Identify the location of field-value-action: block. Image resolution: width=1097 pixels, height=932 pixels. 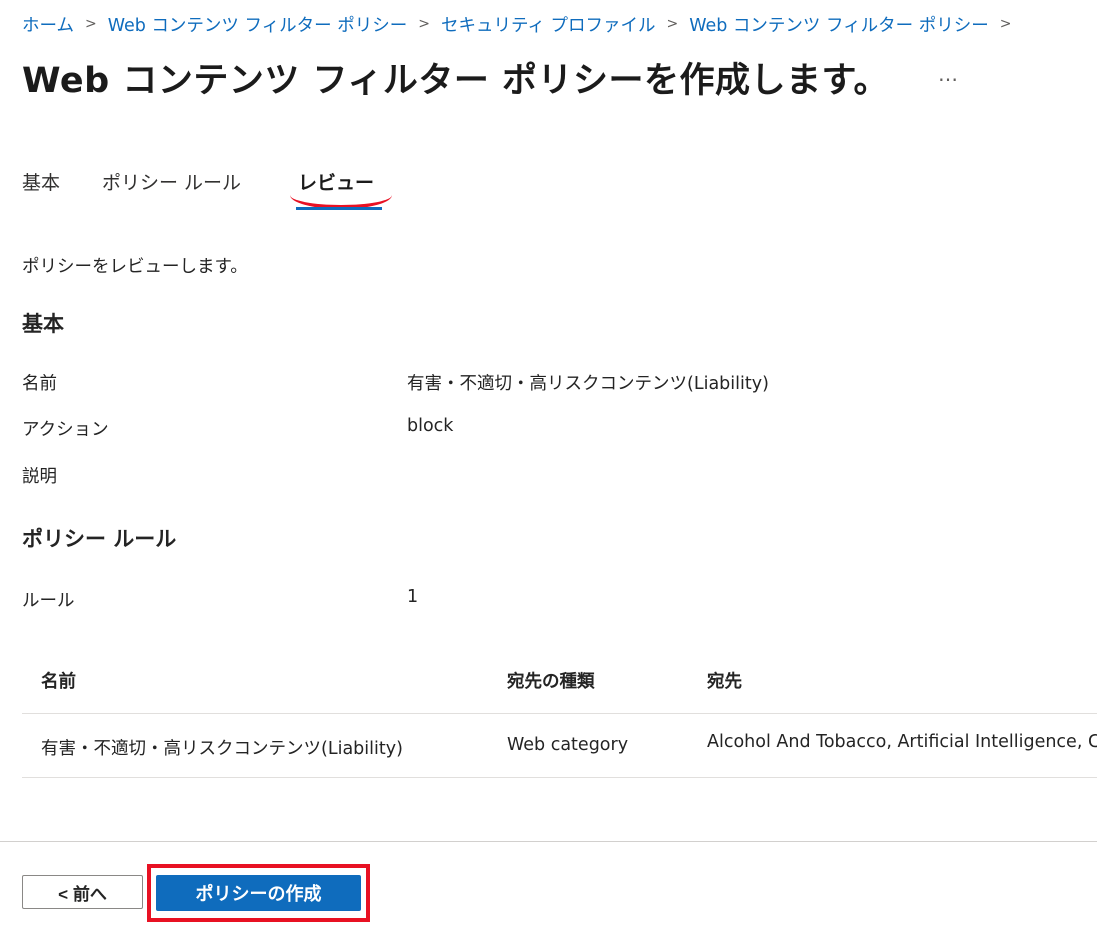
(430, 426).